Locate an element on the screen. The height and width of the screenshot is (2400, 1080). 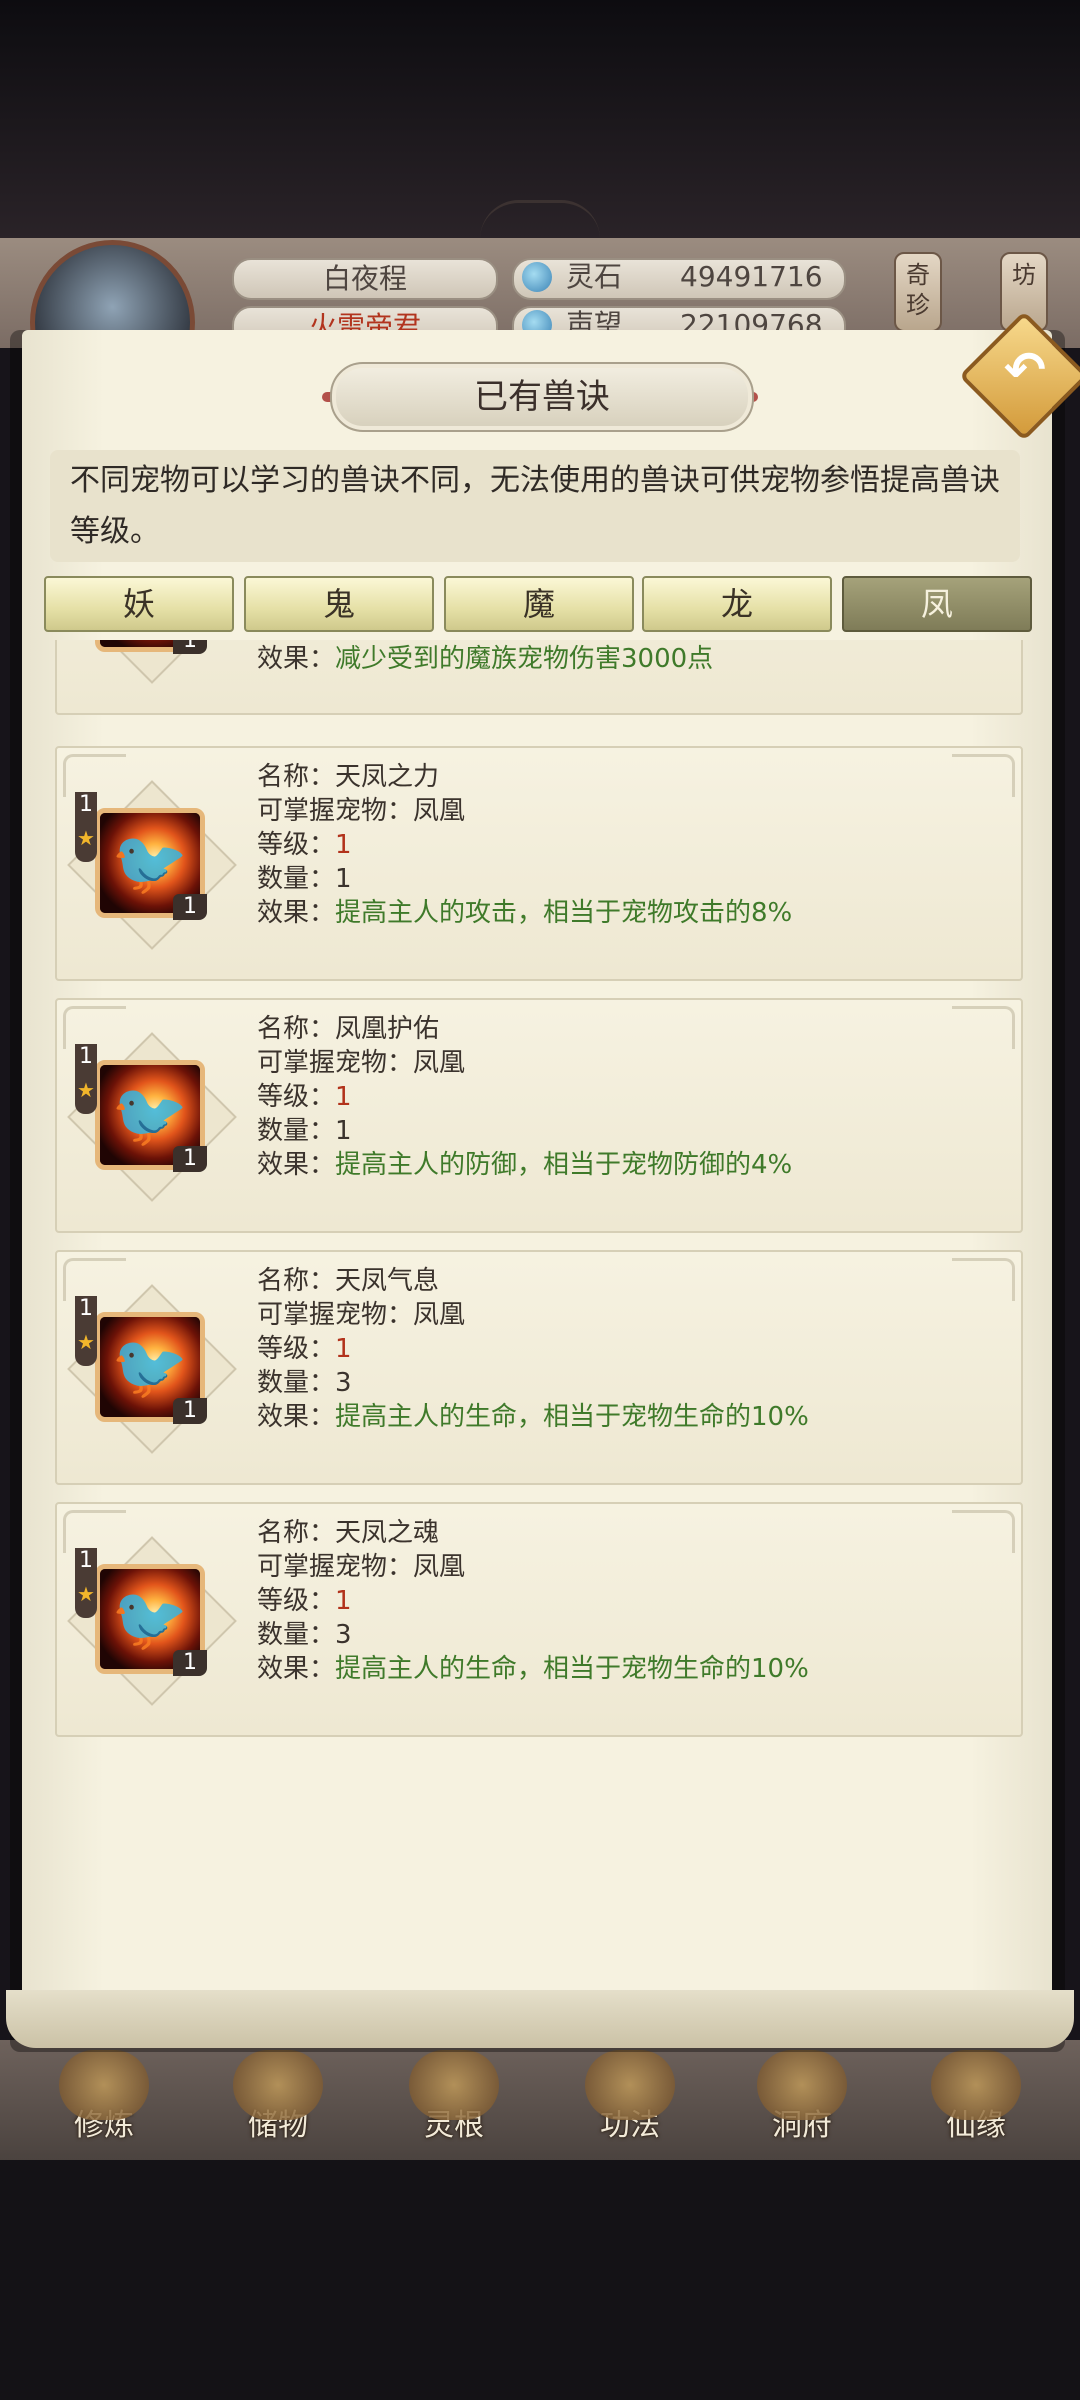
skill-icon: 🐦 1 is located at coordinates (152, 662).